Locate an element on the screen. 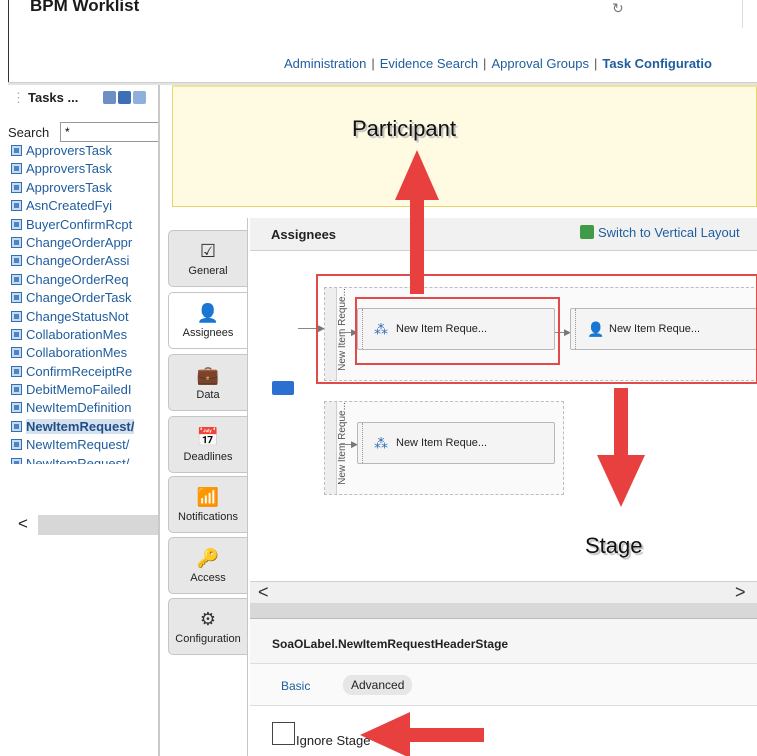  key-icon: 🔑 is located at coordinates (208, 558).